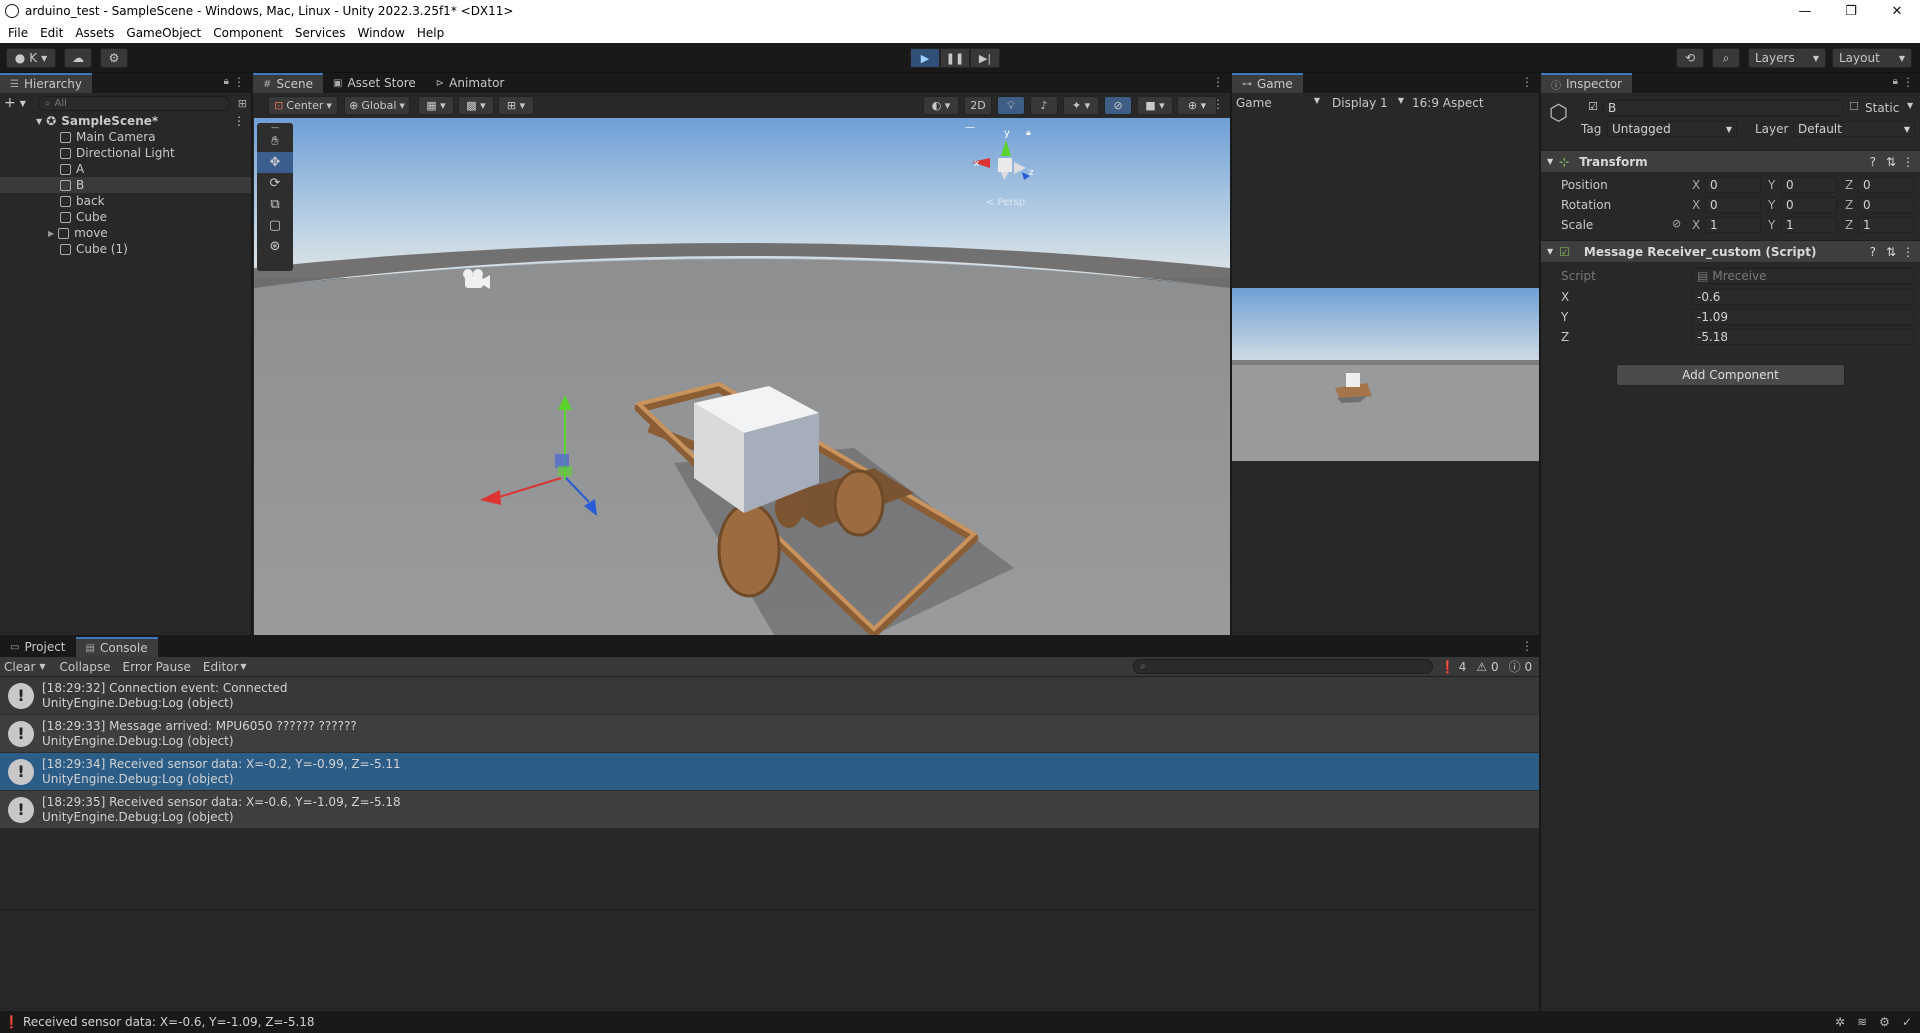 The width and height of the screenshot is (1920, 1033). What do you see at coordinates (955, 58) in the screenshot?
I see `pause-button: ❚❚` at bounding box center [955, 58].